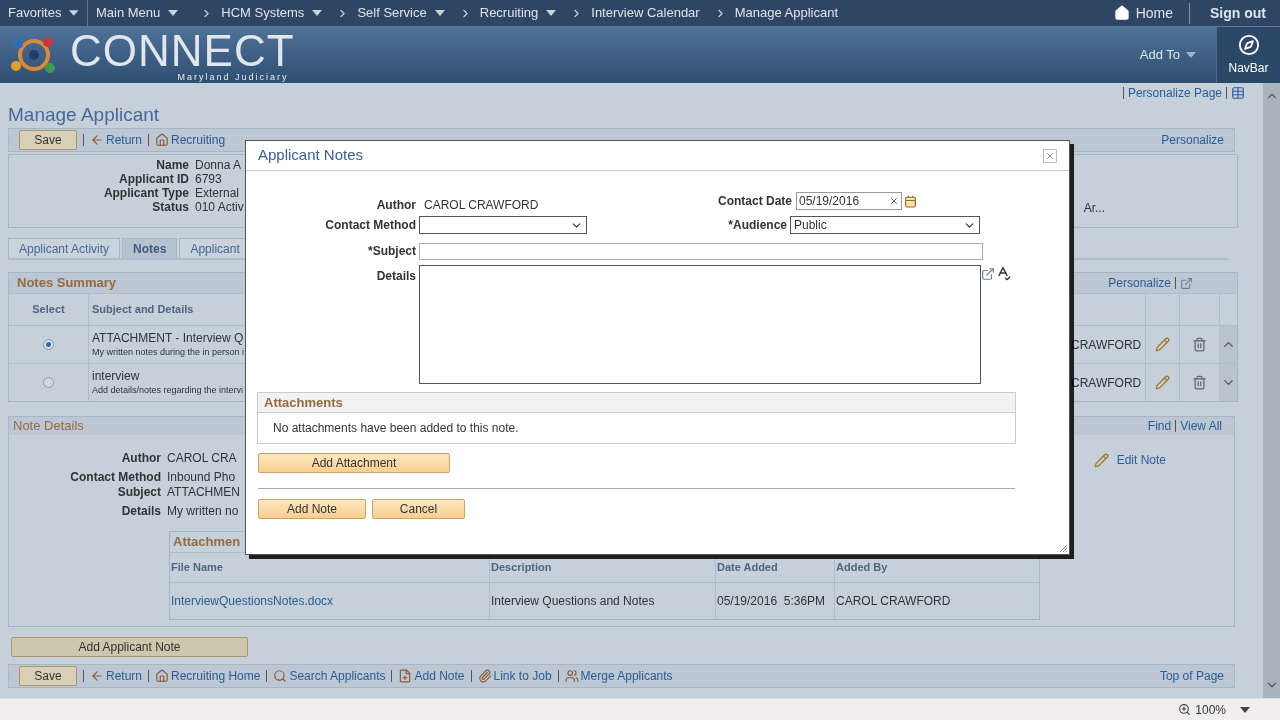 This screenshot has height=720, width=1280. What do you see at coordinates (354, 463) in the screenshot?
I see `add-attachment-button: Add Attachment` at bounding box center [354, 463].